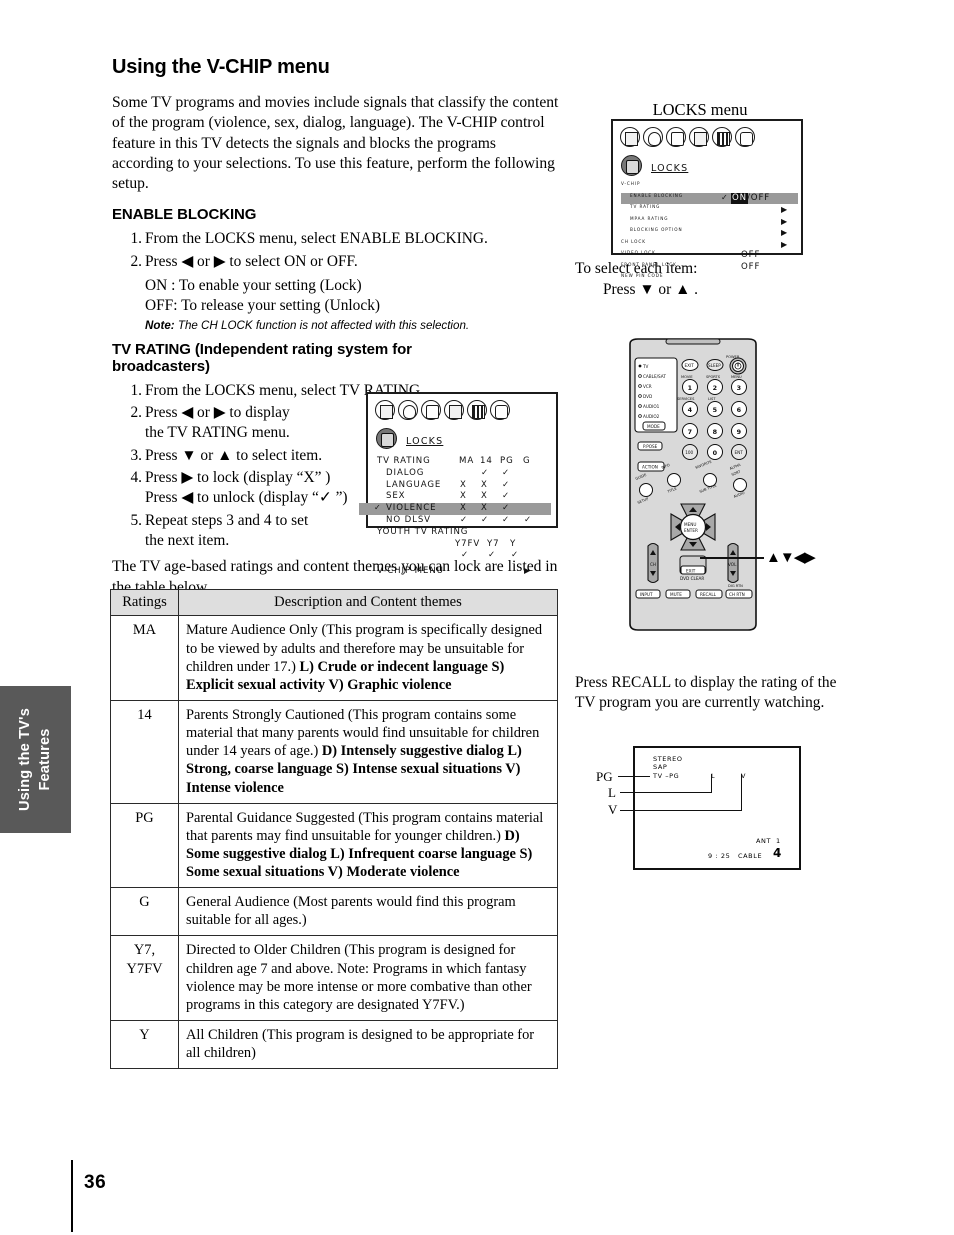 This screenshot has width=954, height=1235. Describe the element at coordinates (676, 137) in the screenshot. I see `captions-icon` at that location.